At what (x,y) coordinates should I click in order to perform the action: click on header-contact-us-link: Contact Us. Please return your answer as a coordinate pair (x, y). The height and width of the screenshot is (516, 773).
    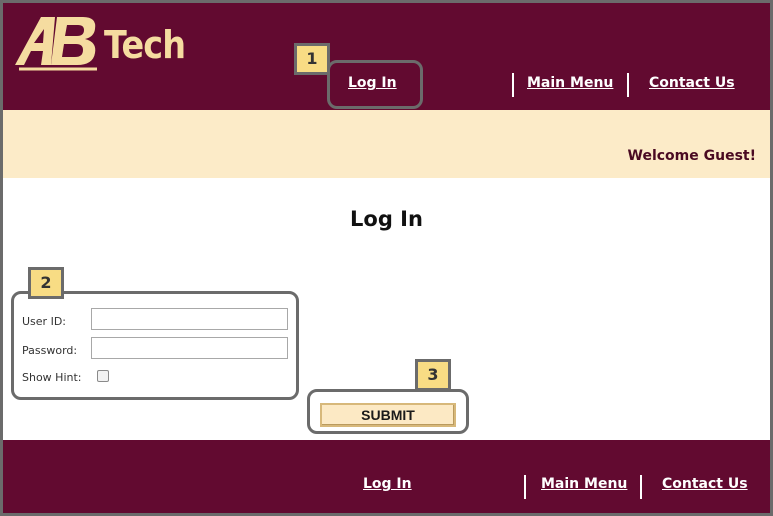
    Looking at the image, I should click on (692, 83).